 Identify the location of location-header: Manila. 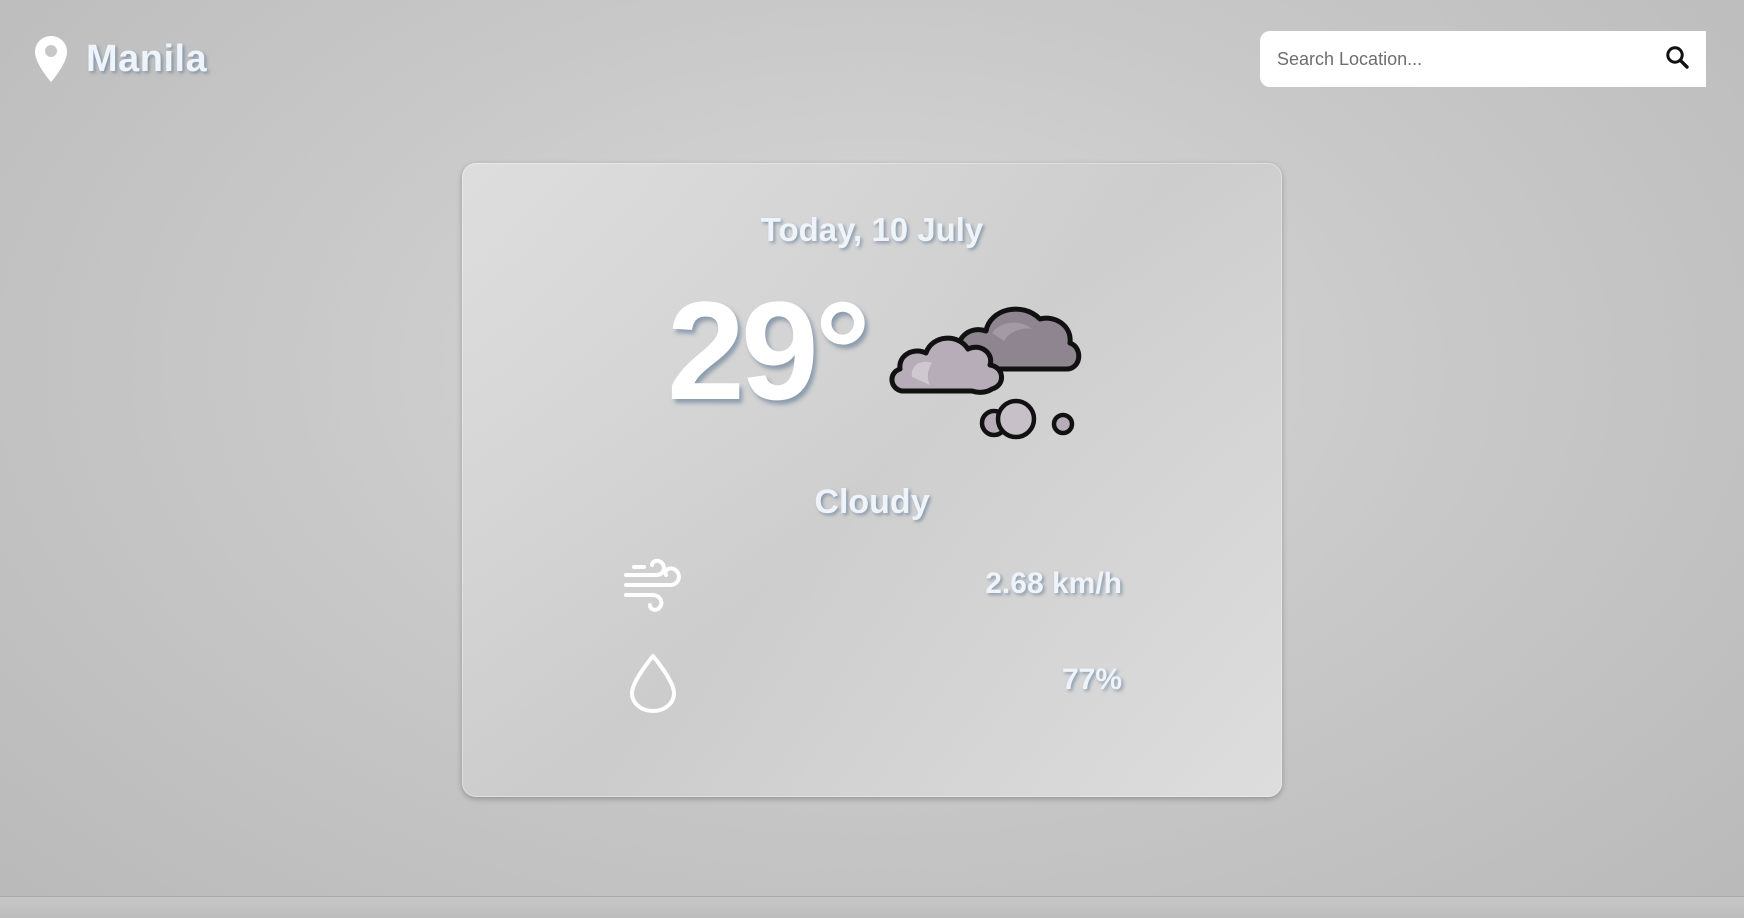
(120, 59).